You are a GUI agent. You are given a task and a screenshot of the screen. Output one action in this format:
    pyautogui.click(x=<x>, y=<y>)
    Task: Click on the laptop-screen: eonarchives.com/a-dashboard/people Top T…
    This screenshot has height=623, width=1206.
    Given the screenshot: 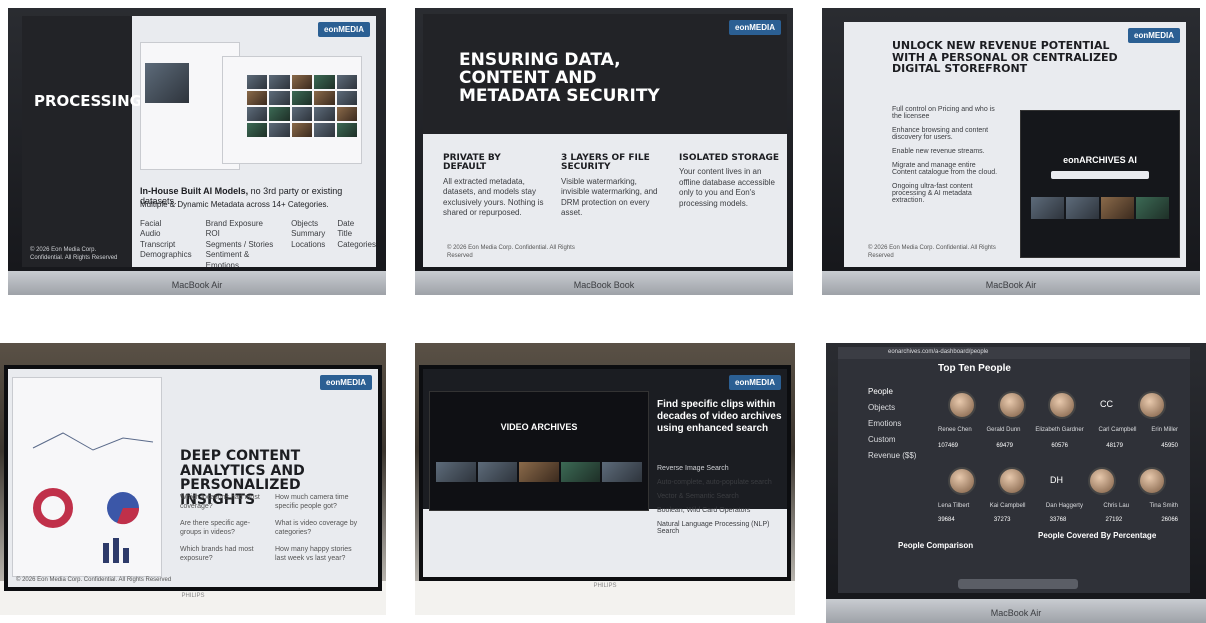 What is the action you would take?
    pyautogui.click(x=1014, y=470)
    